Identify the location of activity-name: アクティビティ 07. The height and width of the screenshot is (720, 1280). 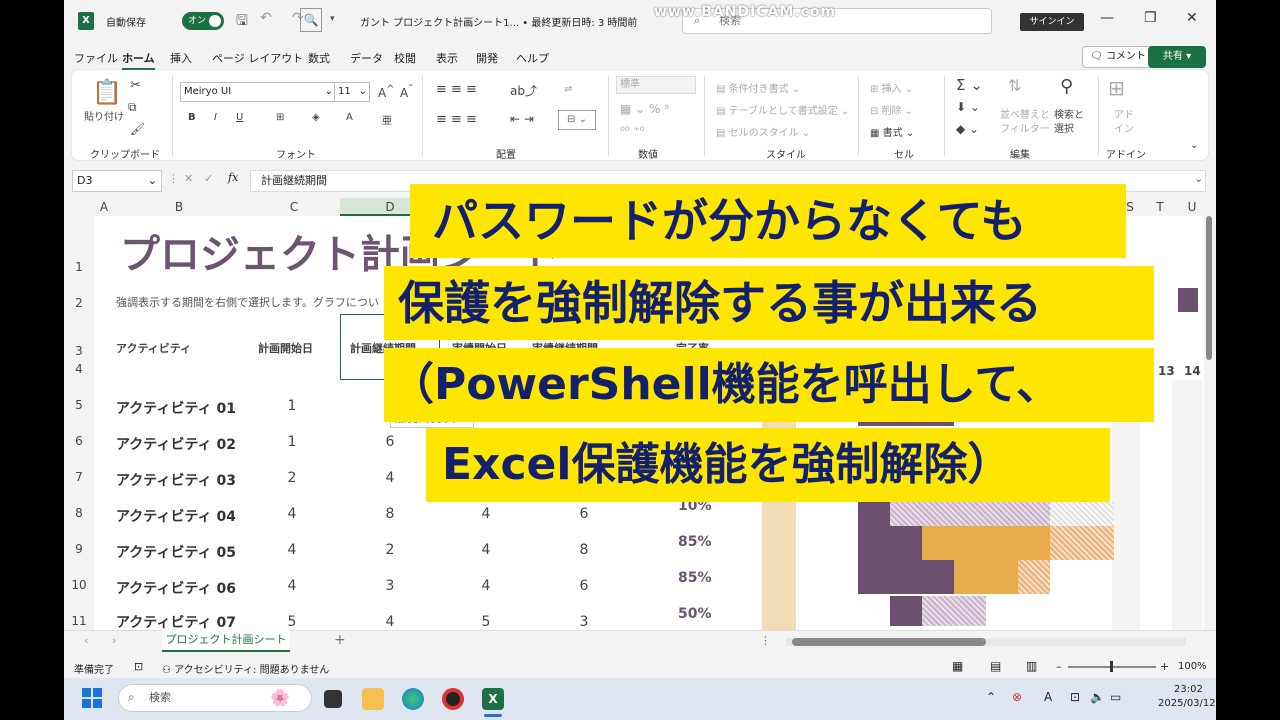
(176, 622).